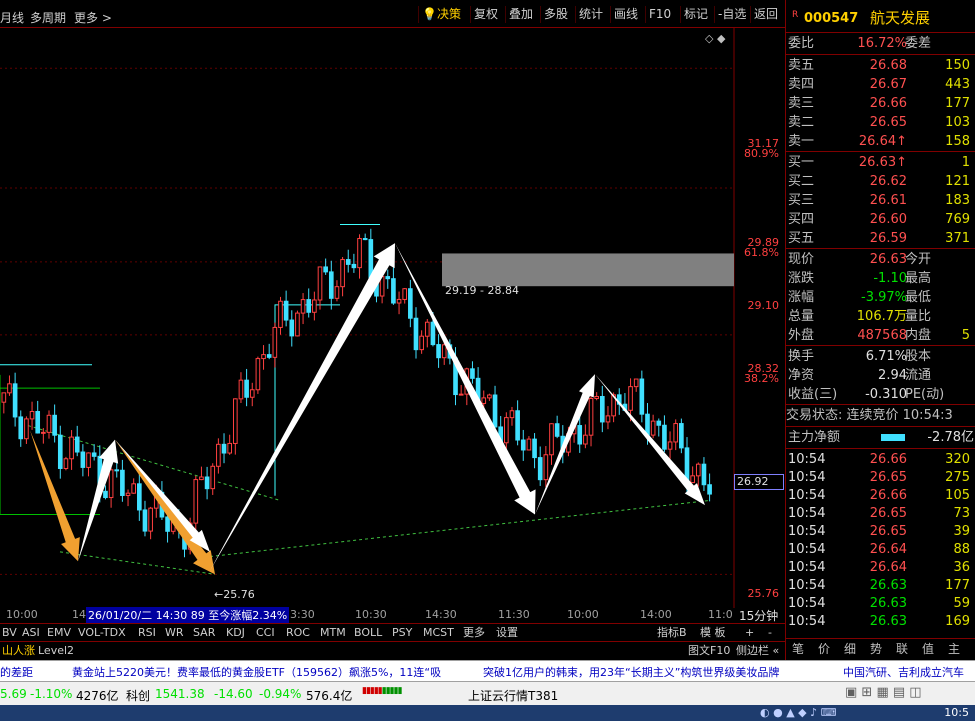  I want to click on tab-wr: WR, so click(174, 633).